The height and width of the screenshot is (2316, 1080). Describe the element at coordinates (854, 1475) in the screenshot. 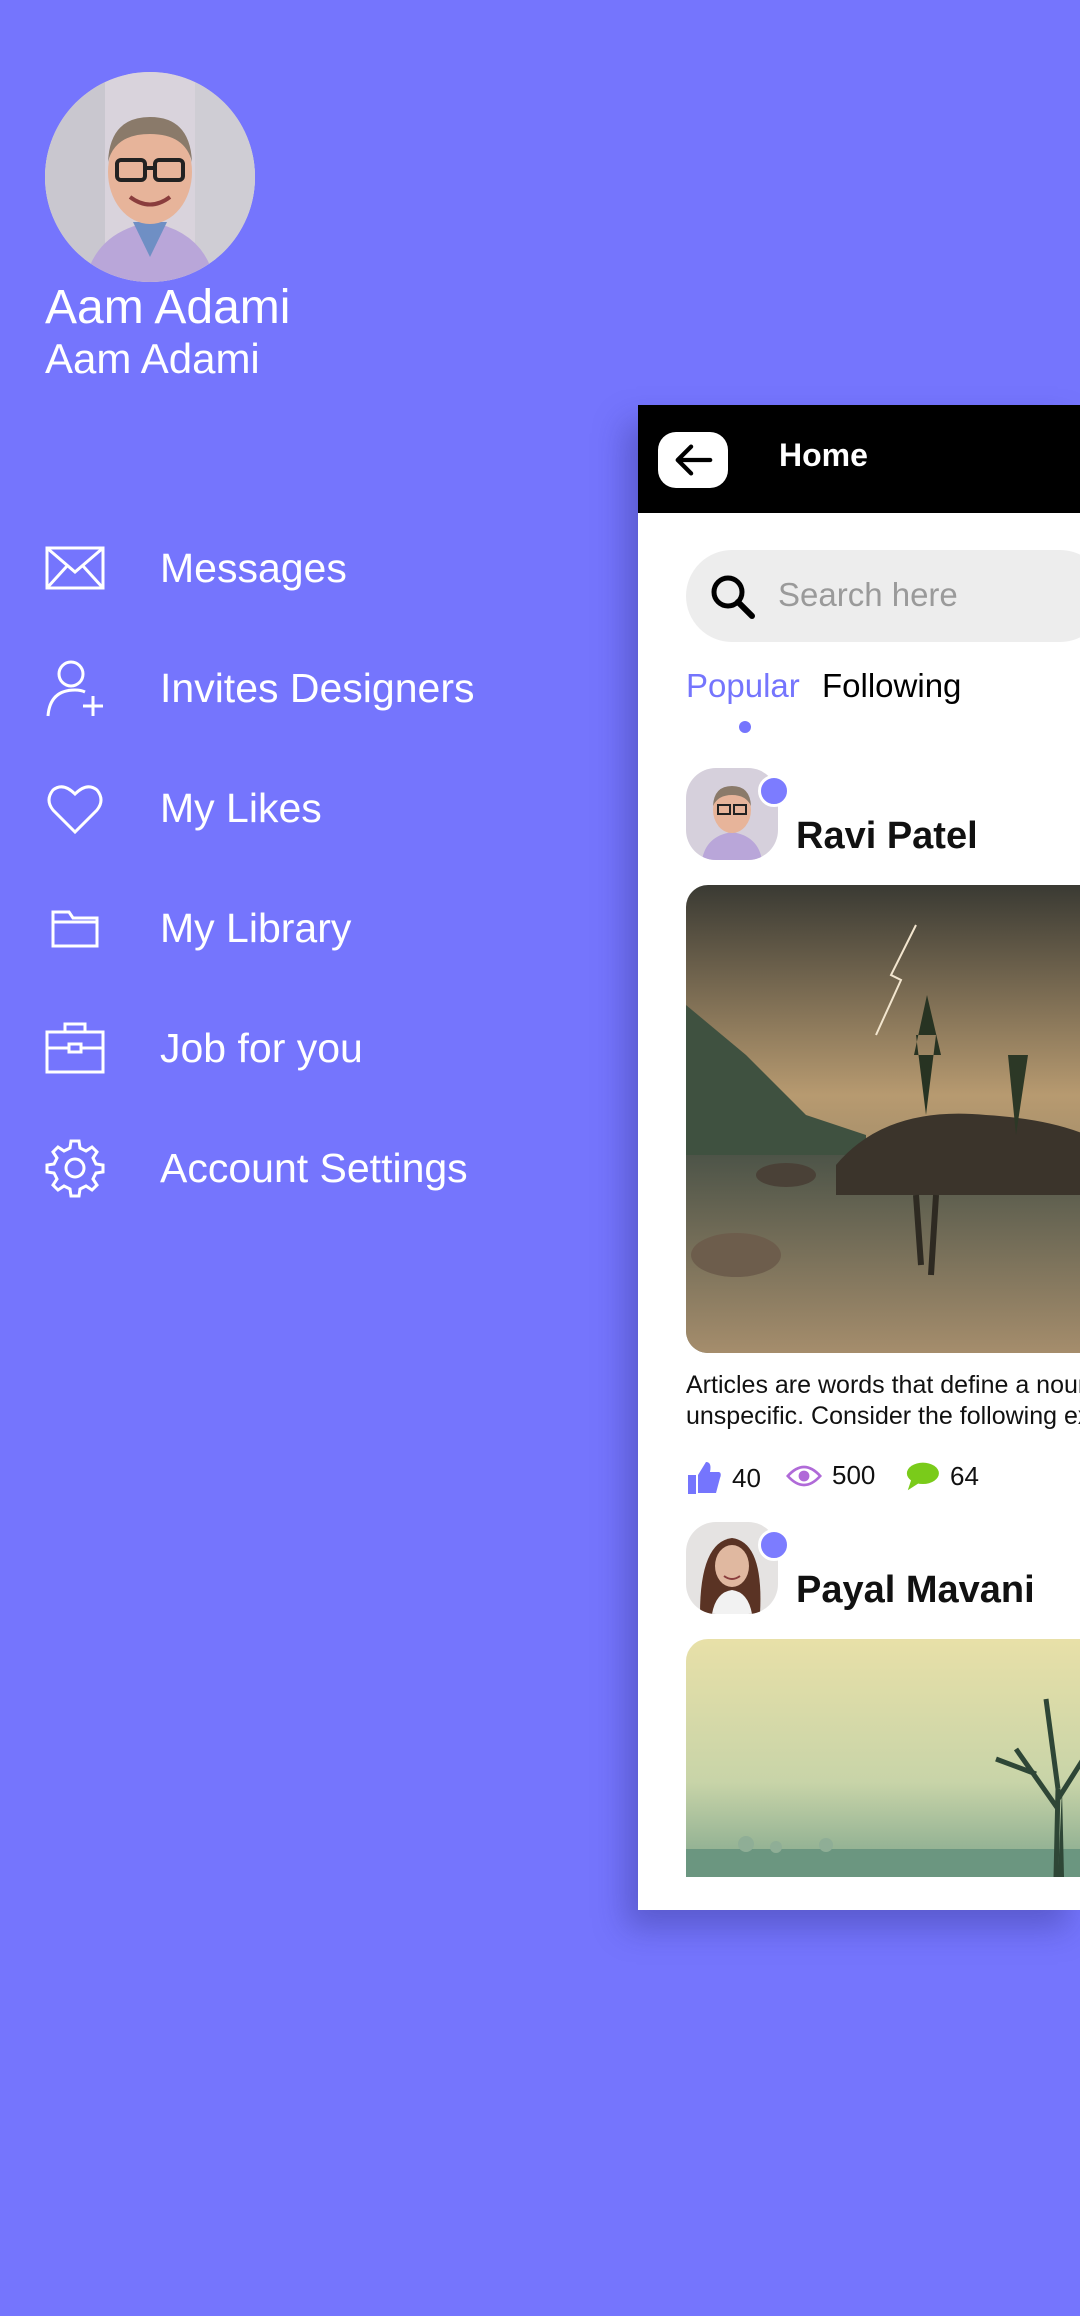

I see `view-count: 500` at that location.